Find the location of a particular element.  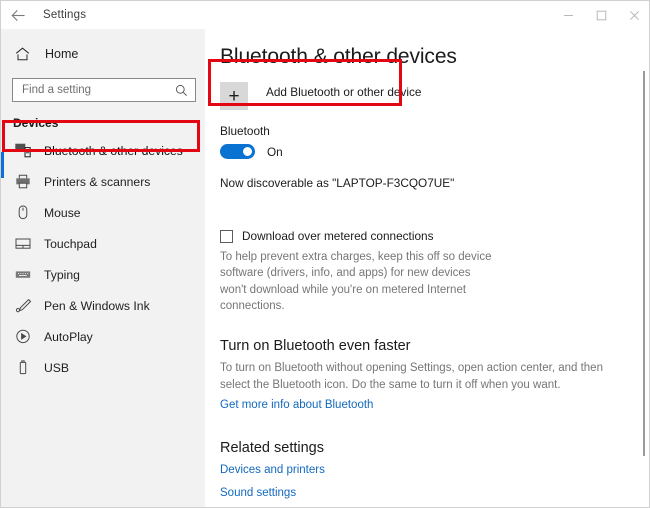

sidebar-home-label: Home is located at coordinates (62, 54).